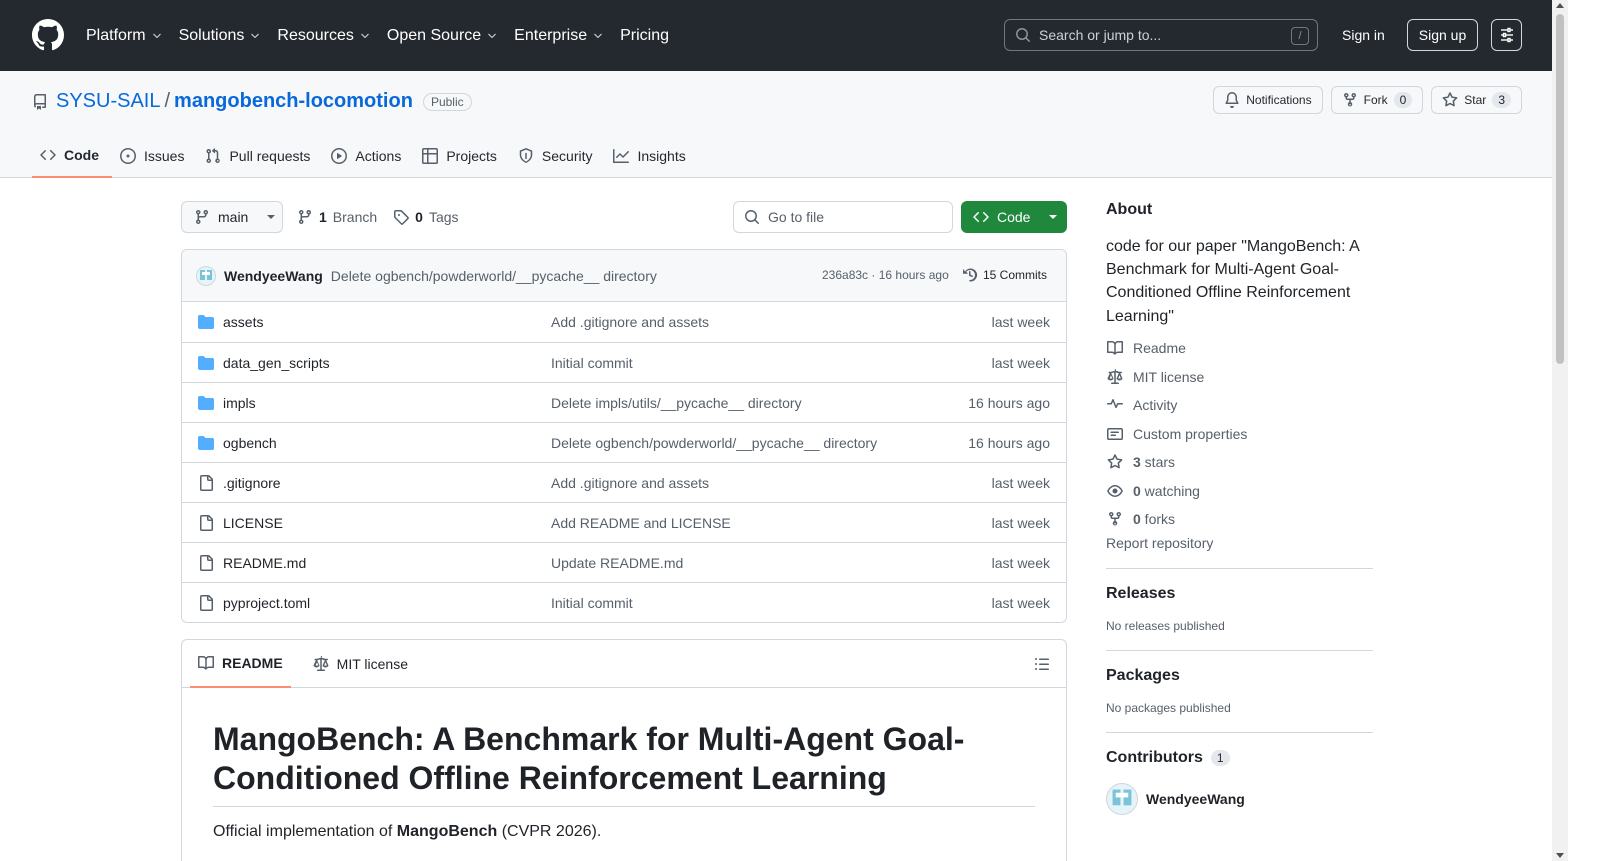 The image size is (1600, 861). I want to click on tab-code: Code, so click(72, 156).